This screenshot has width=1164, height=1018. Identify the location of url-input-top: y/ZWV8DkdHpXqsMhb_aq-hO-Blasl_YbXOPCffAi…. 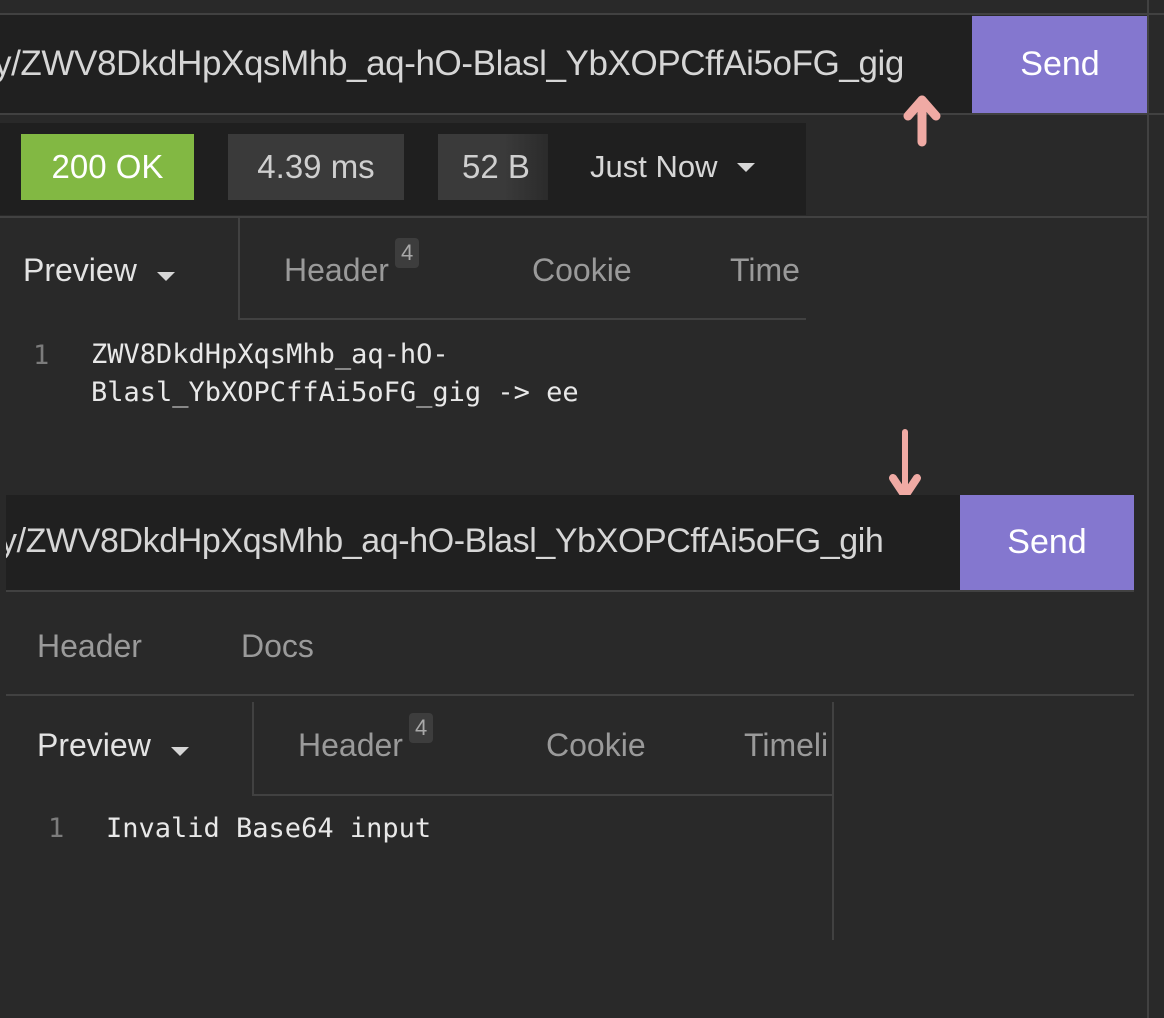
(486, 64).